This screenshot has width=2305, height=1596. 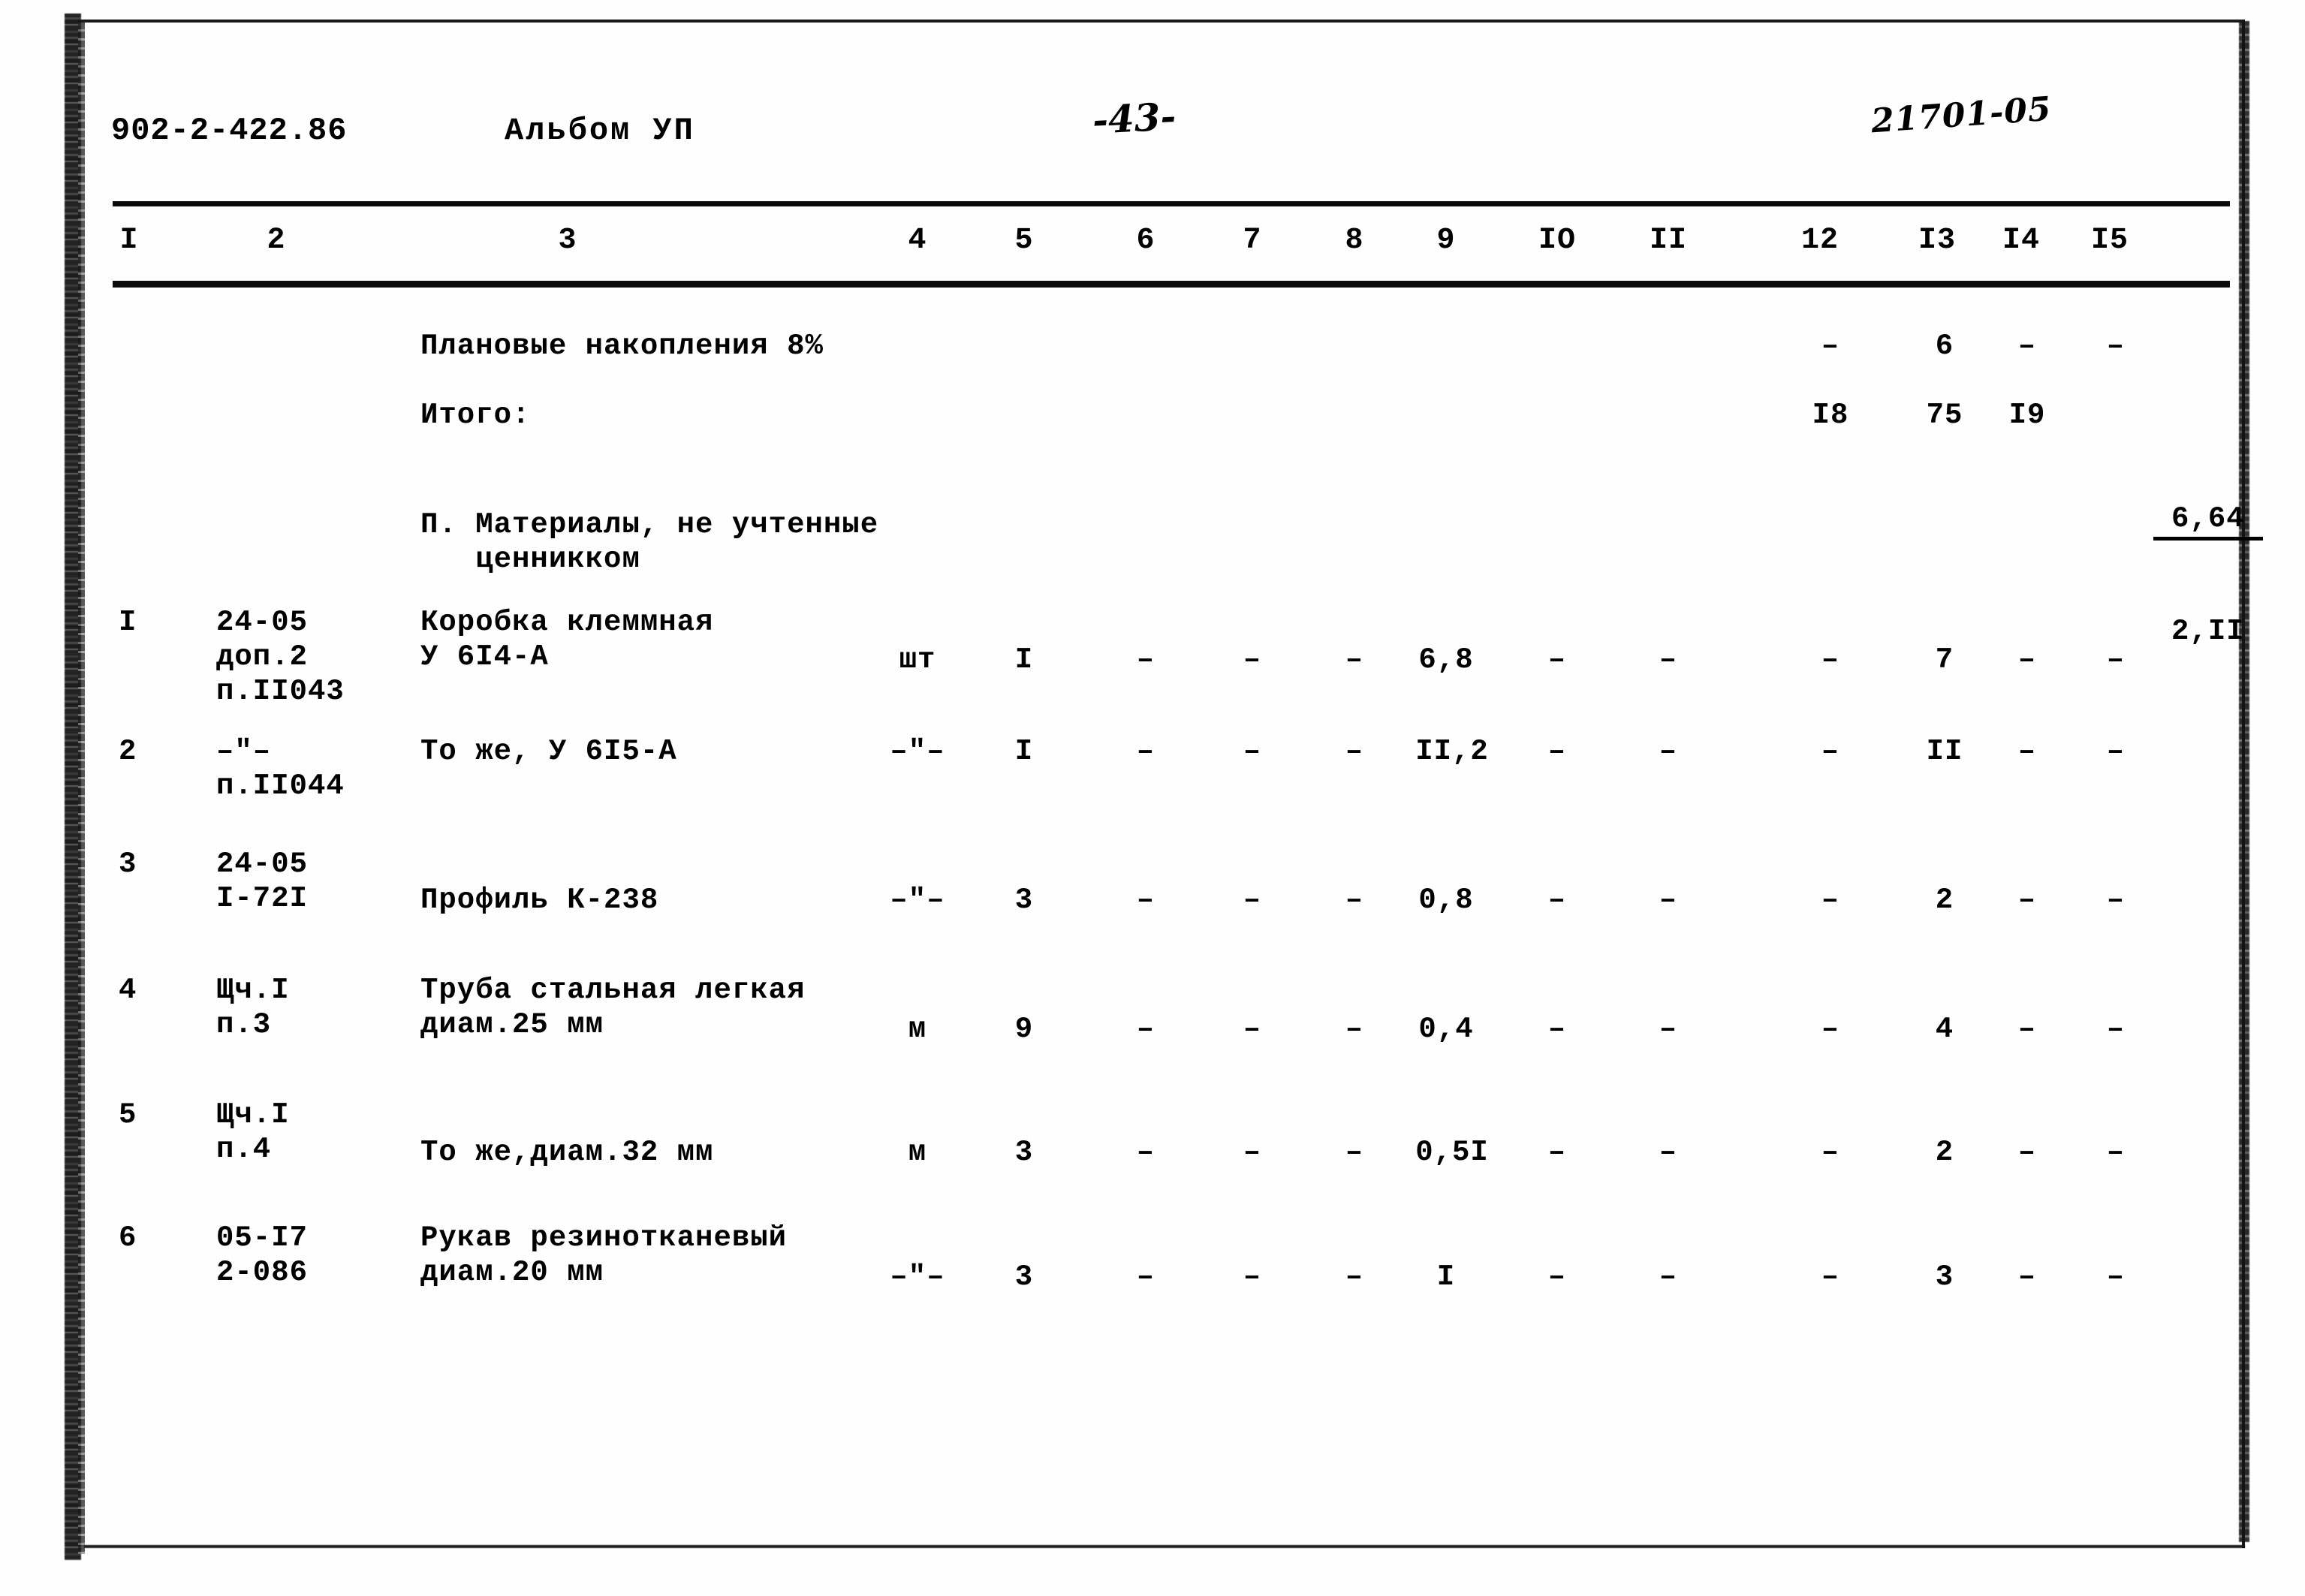 I want to click on table-row-1-c15: –, so click(x=2116, y=659).